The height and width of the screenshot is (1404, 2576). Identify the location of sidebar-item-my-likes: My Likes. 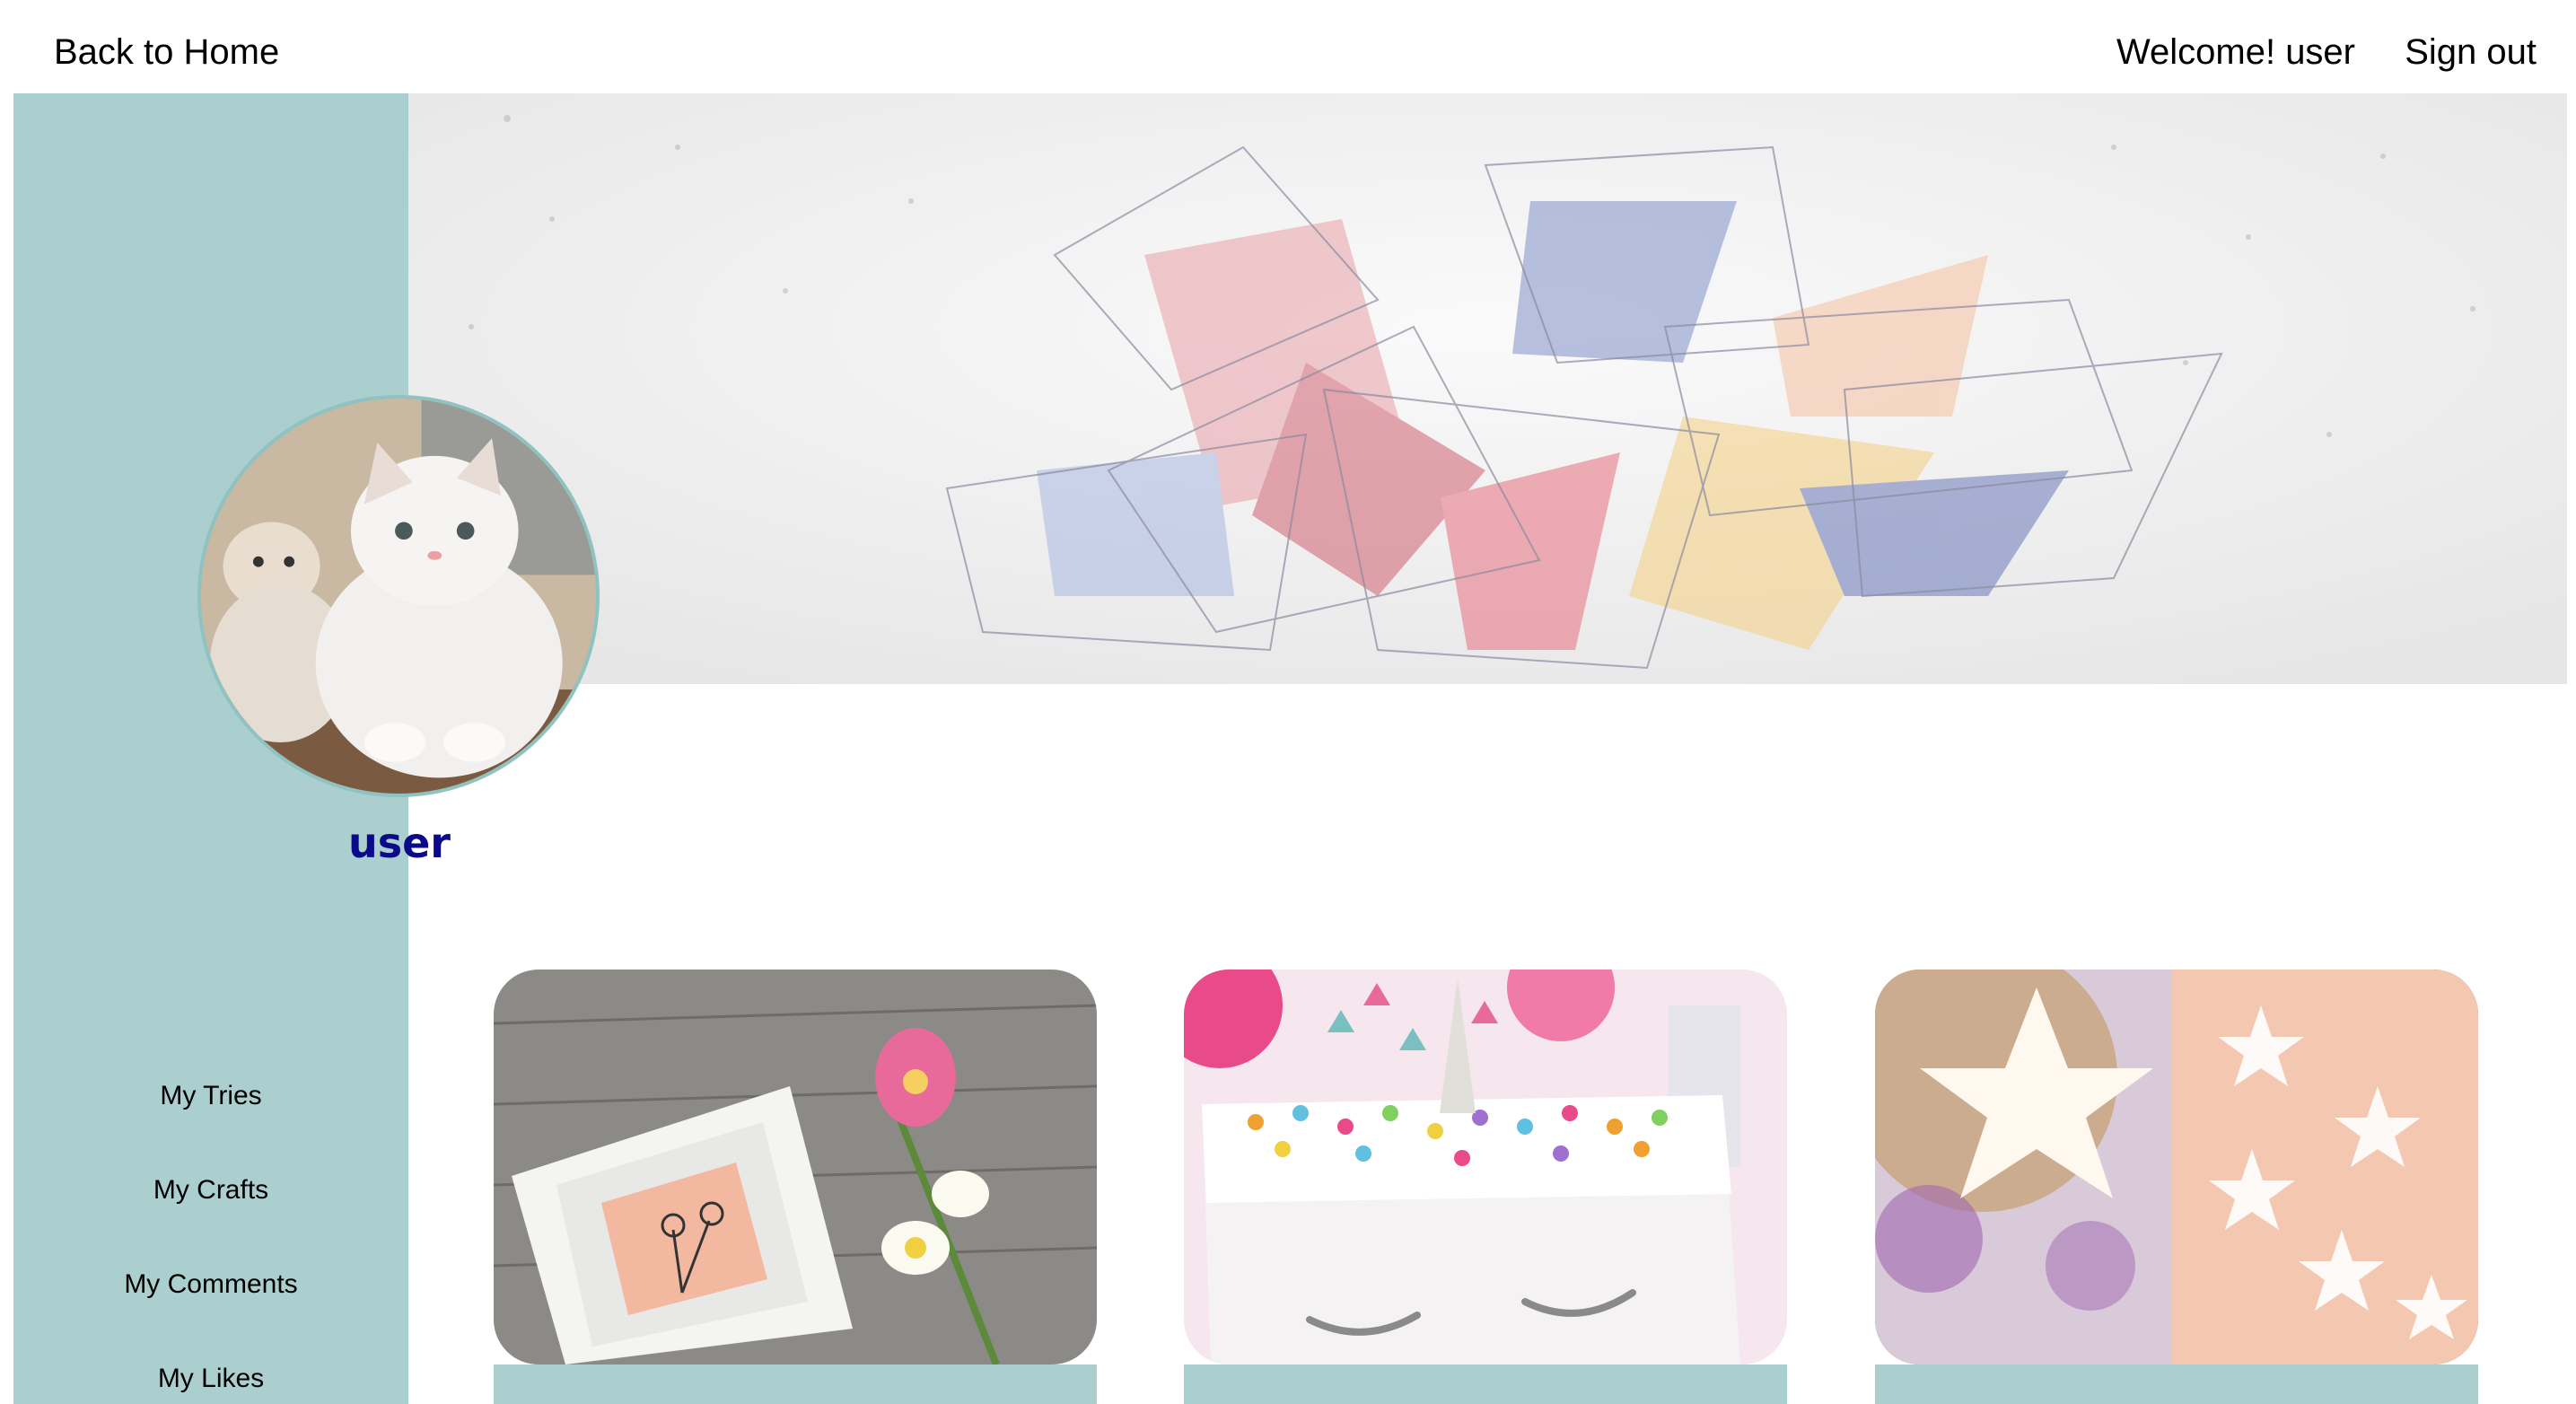
(210, 1379).